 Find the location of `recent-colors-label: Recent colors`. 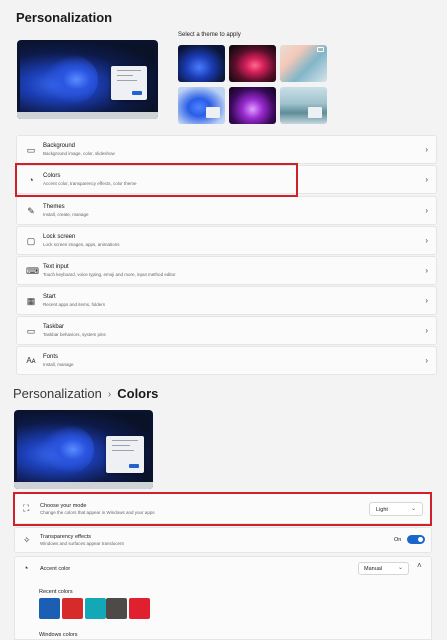

recent-colors-label: Recent colors is located at coordinates (56, 592).